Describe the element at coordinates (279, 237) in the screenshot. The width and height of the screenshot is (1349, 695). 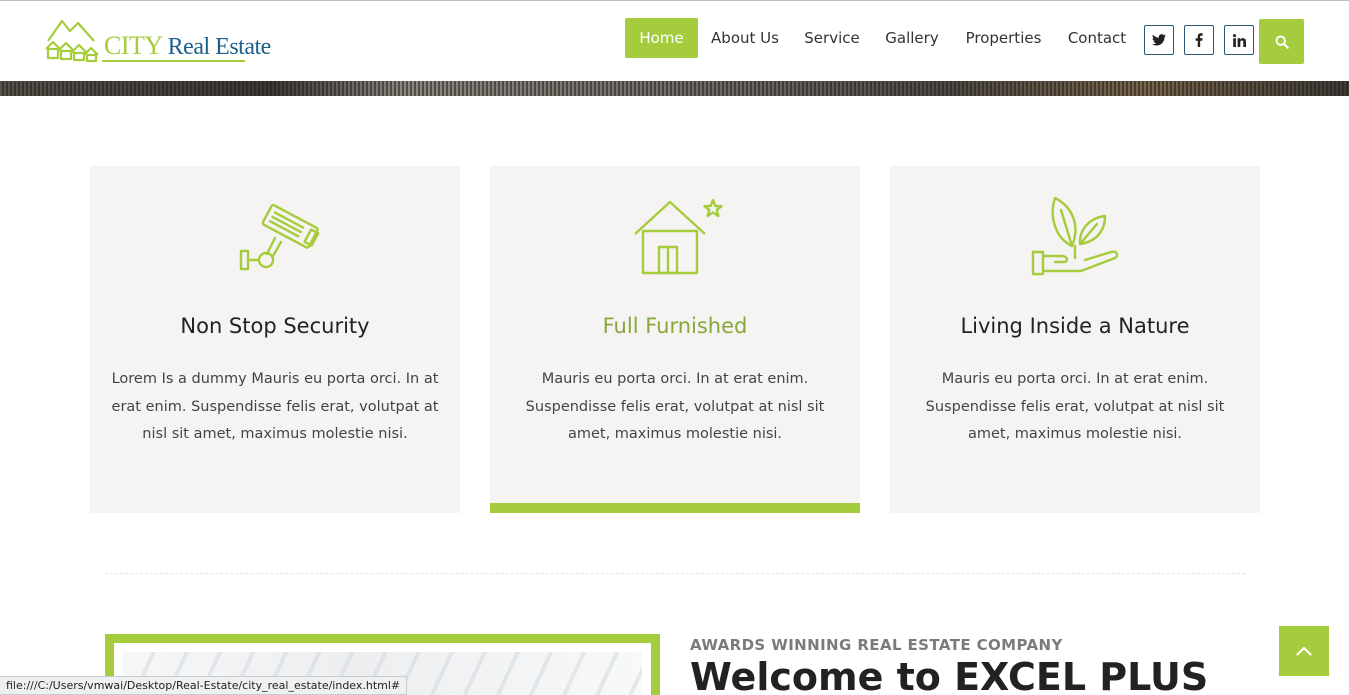
I see `security-camera-icon` at that location.